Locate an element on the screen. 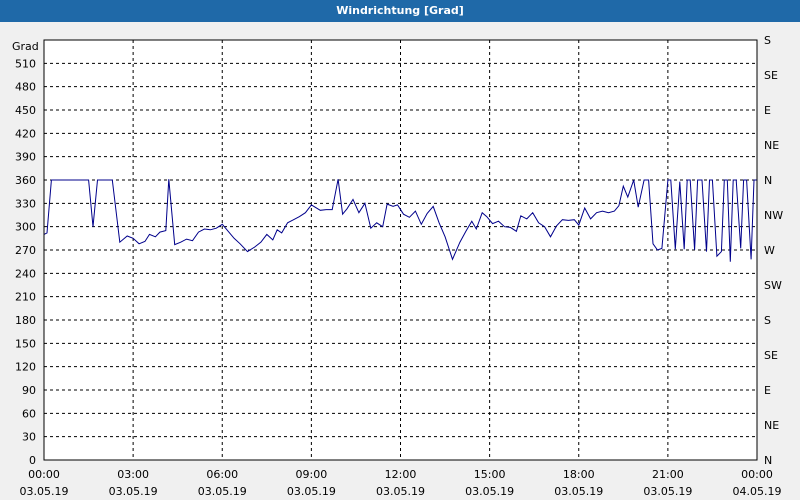  y-tick-label: 360 is located at coordinates (25, 180).